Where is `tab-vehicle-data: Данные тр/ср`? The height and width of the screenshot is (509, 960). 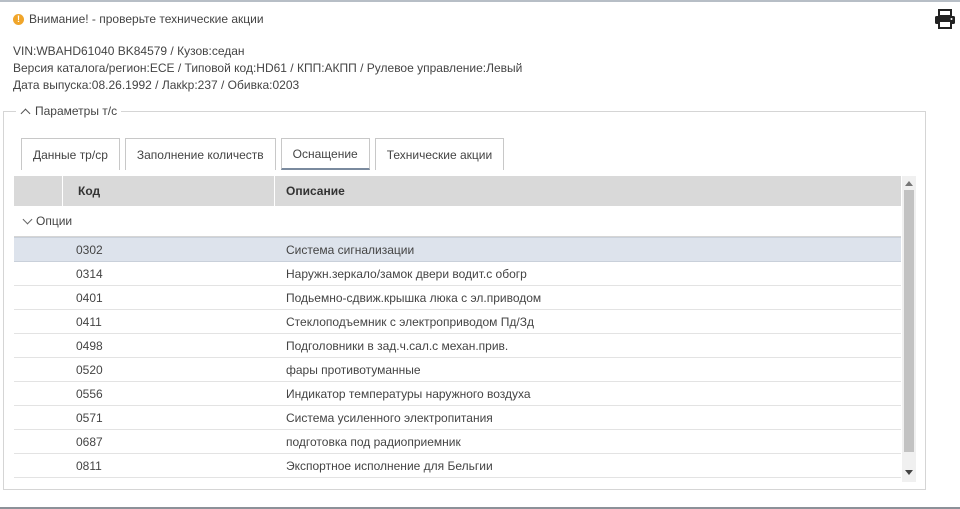
tab-vehicle-data: Данные тр/ср is located at coordinates (70, 154).